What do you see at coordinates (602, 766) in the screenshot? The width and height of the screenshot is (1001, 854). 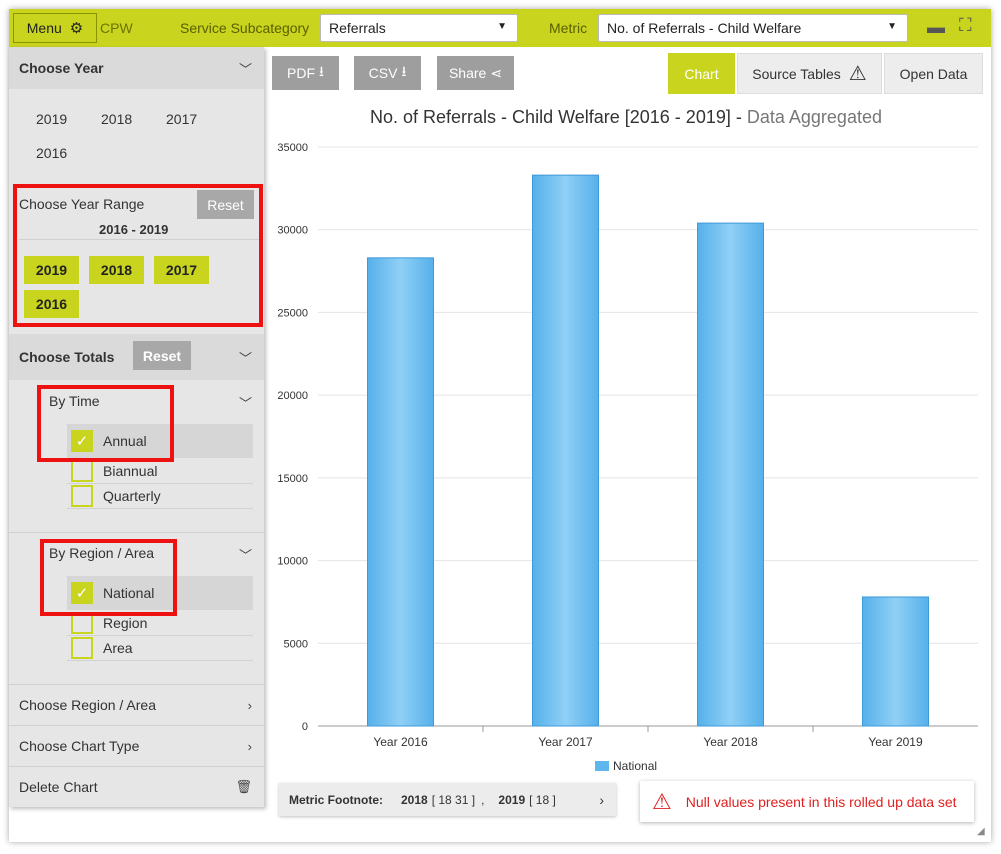 I see `legend-swatch` at bounding box center [602, 766].